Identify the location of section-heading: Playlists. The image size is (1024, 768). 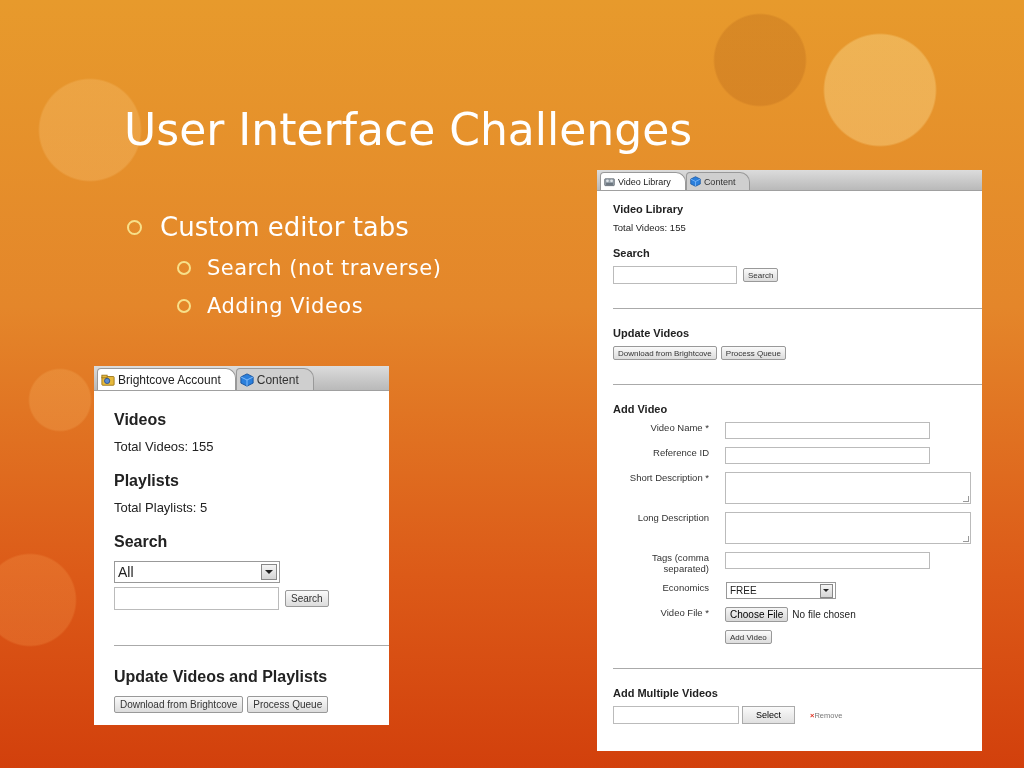
(147, 481).